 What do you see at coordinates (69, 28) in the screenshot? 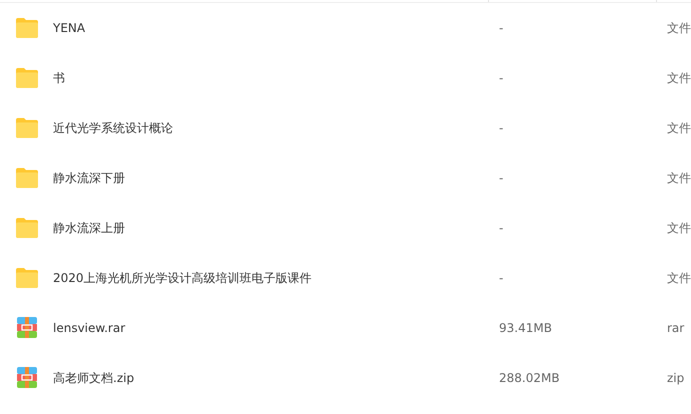
I see `file-name: YENA` at bounding box center [69, 28].